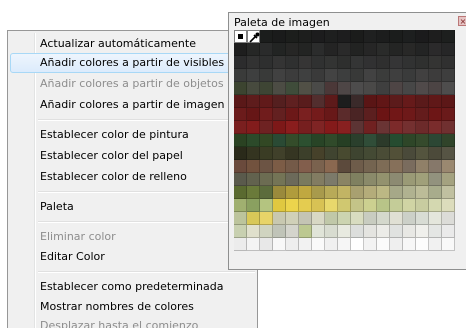  Describe the element at coordinates (132, 287) in the screenshot. I see `menu-item-set-default: Establecer como predeterminada` at that location.